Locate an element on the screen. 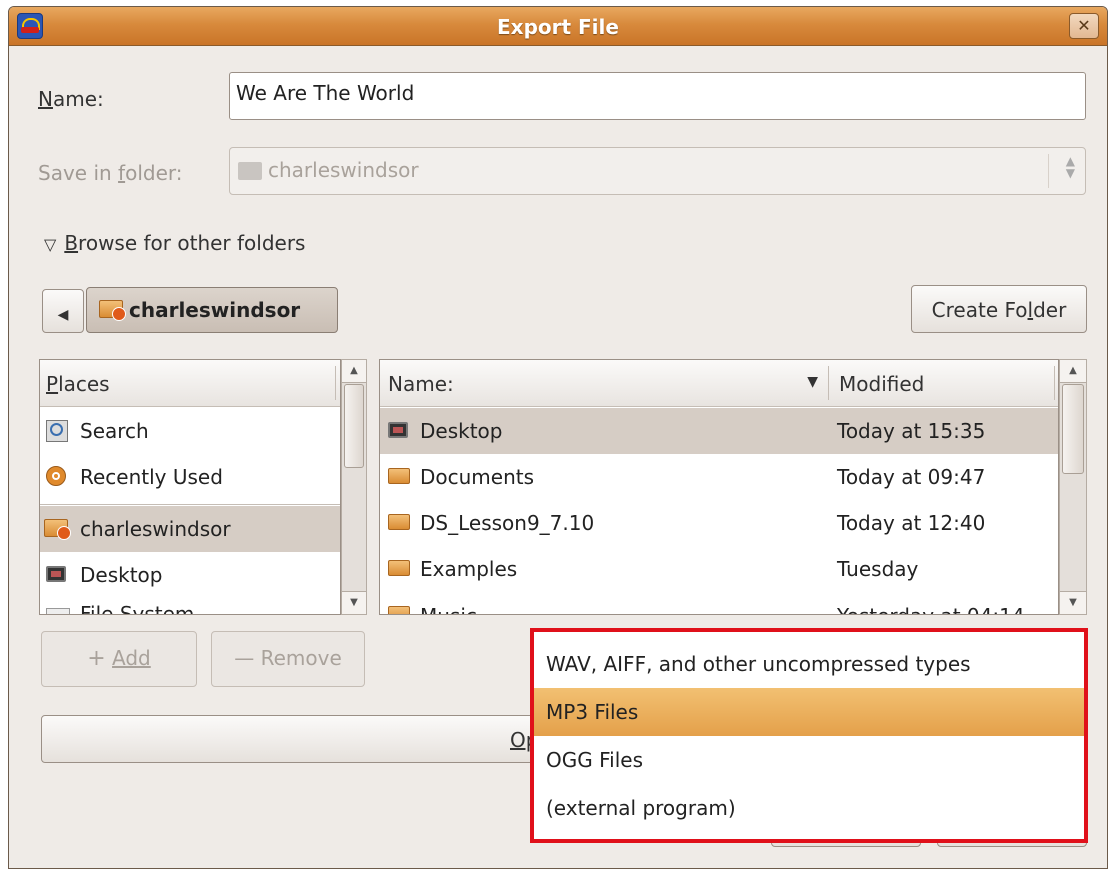  places-item-recently-used: Recently Used is located at coordinates (190, 477).